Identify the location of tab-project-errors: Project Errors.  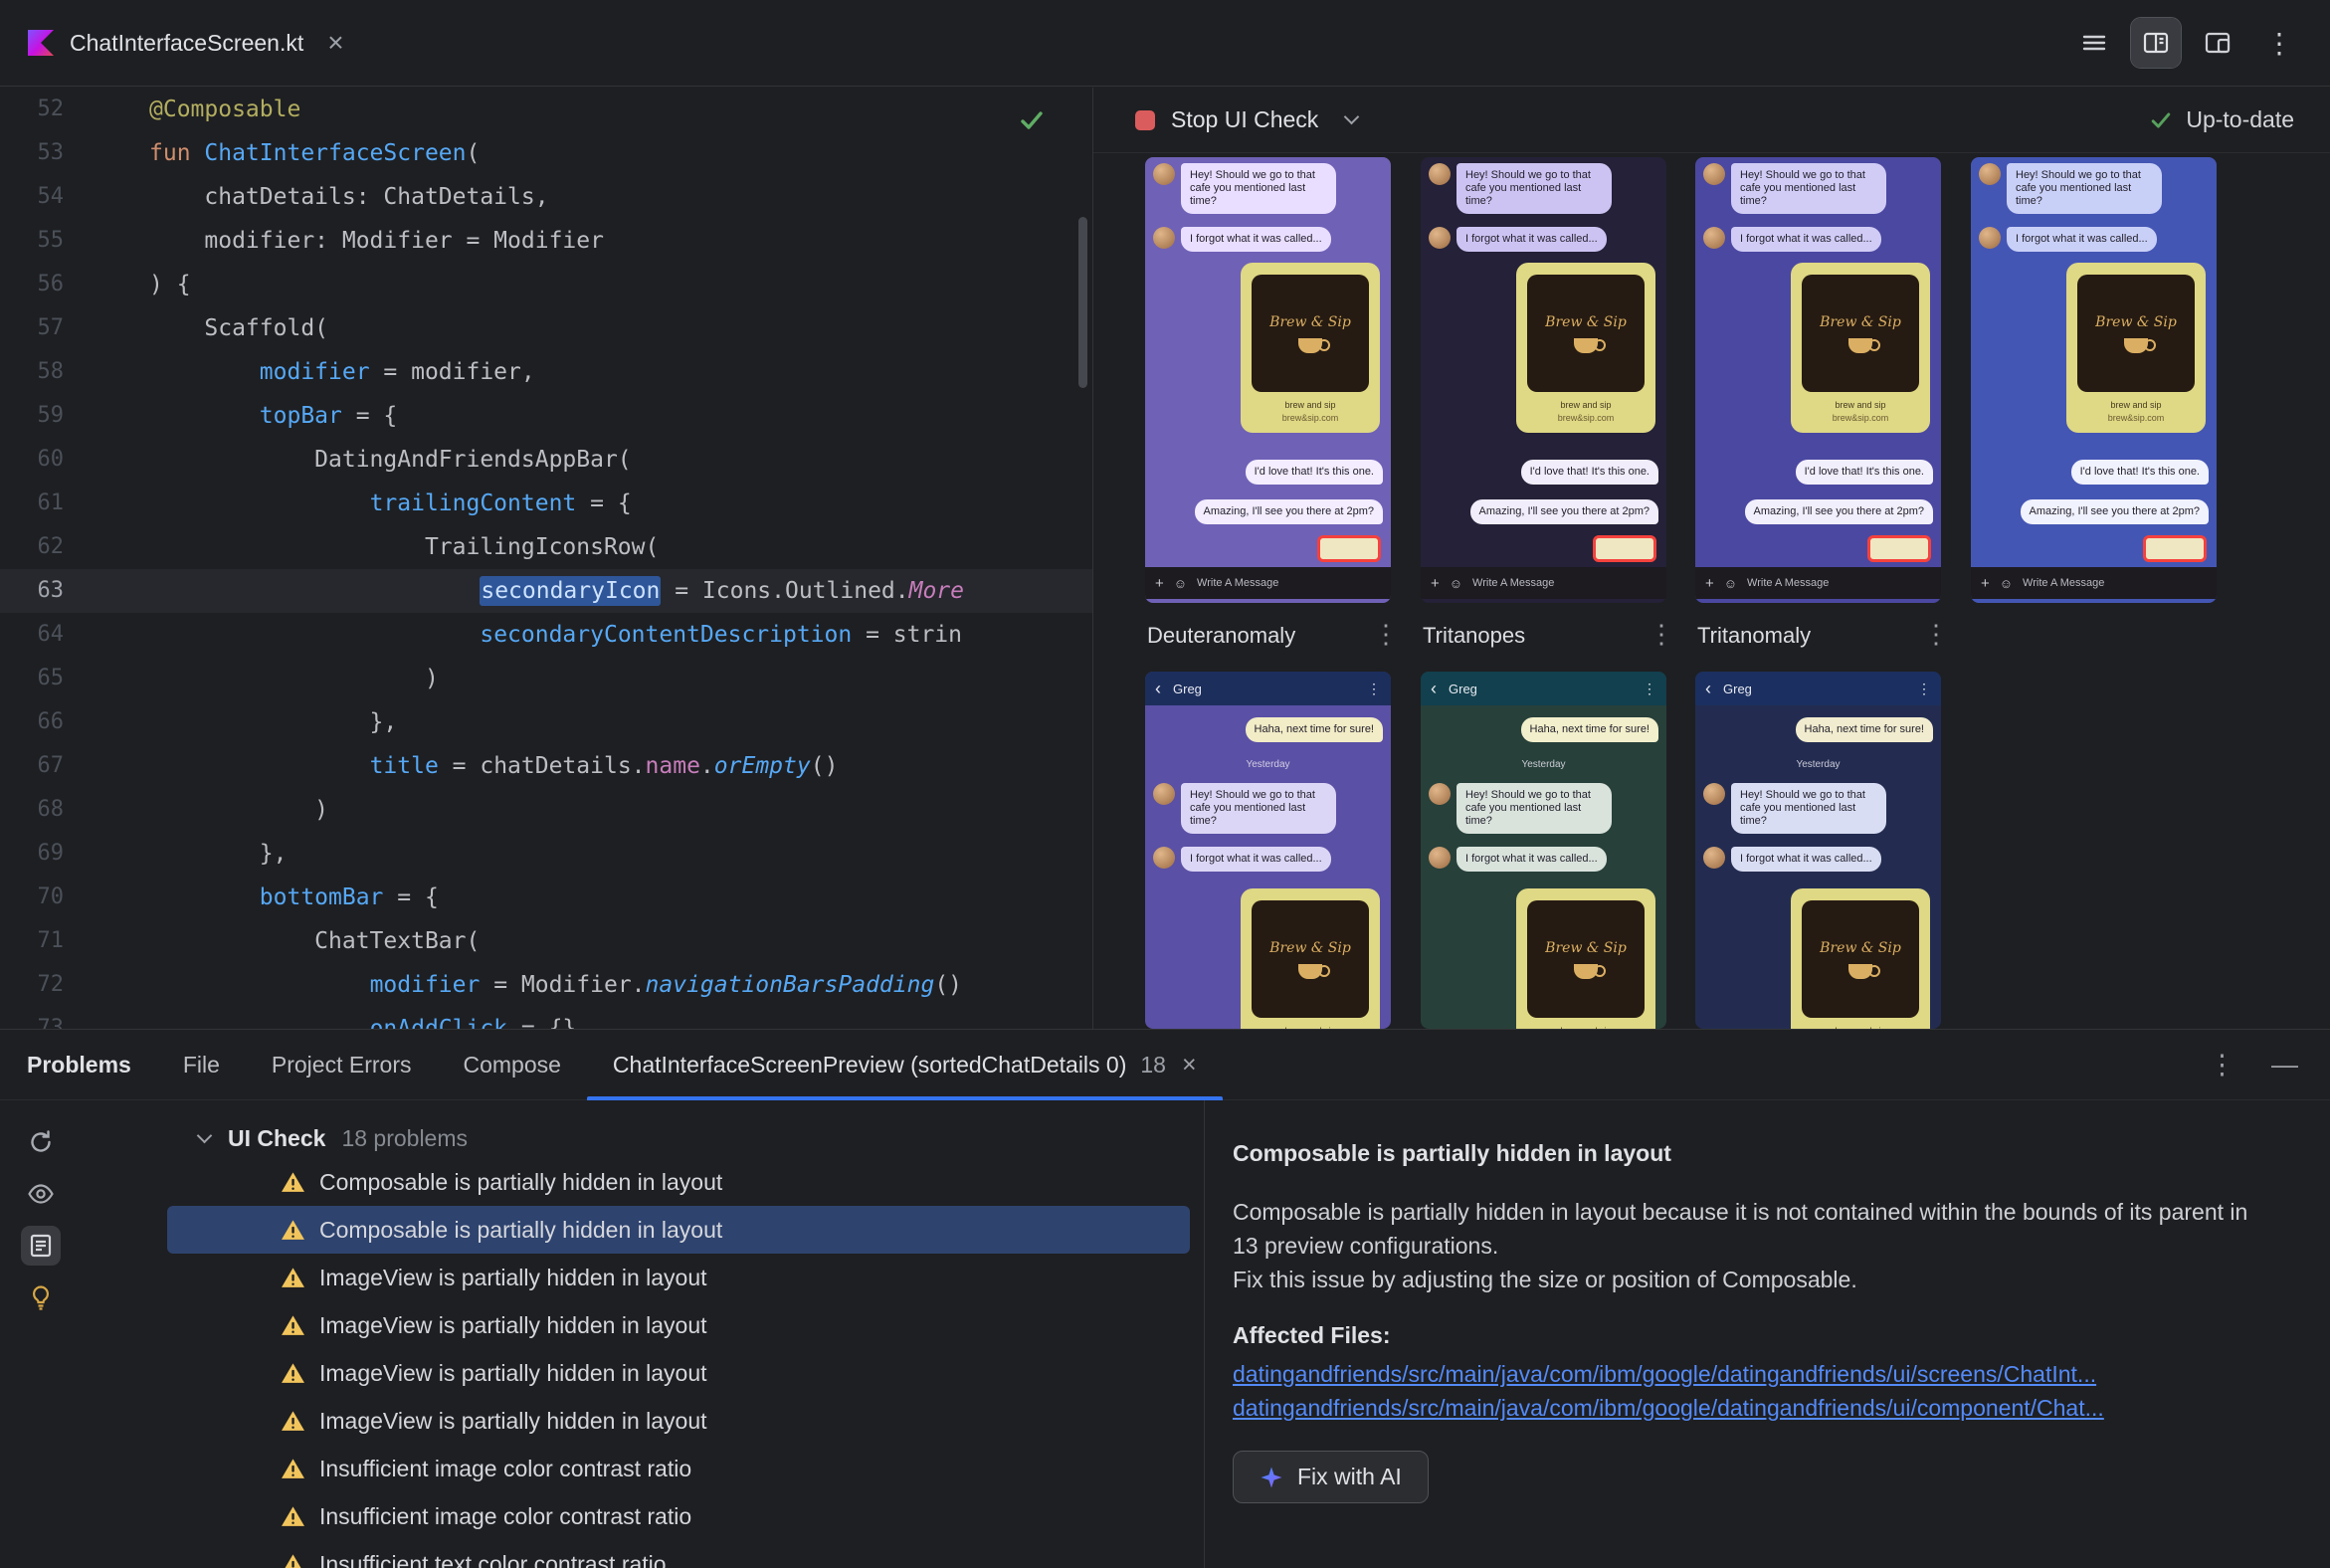
(342, 1064).